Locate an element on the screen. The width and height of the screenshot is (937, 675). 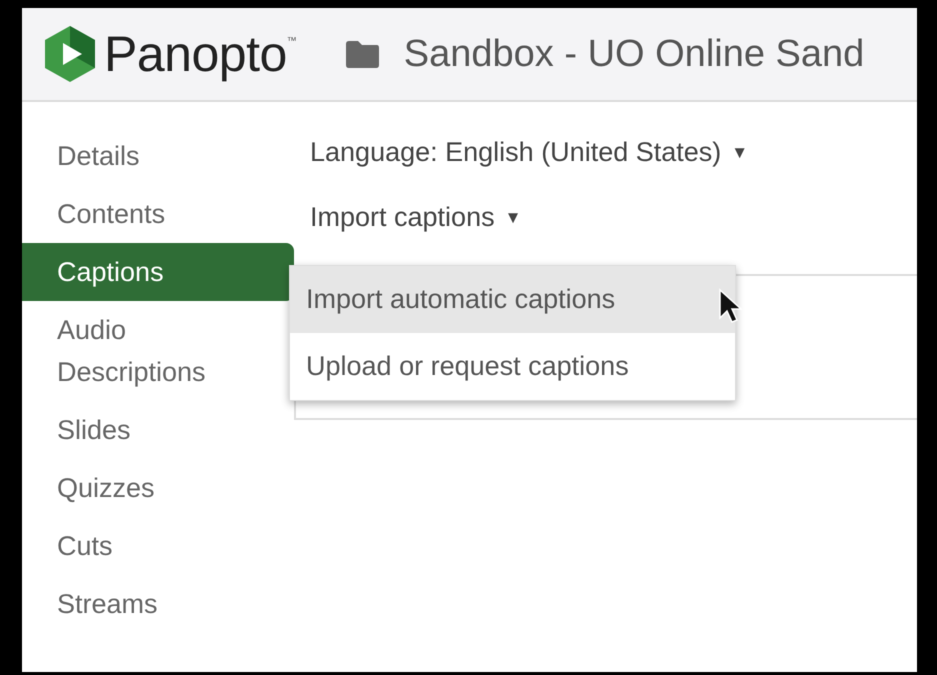
menu-item: Import automatic captions is located at coordinates (512, 299).